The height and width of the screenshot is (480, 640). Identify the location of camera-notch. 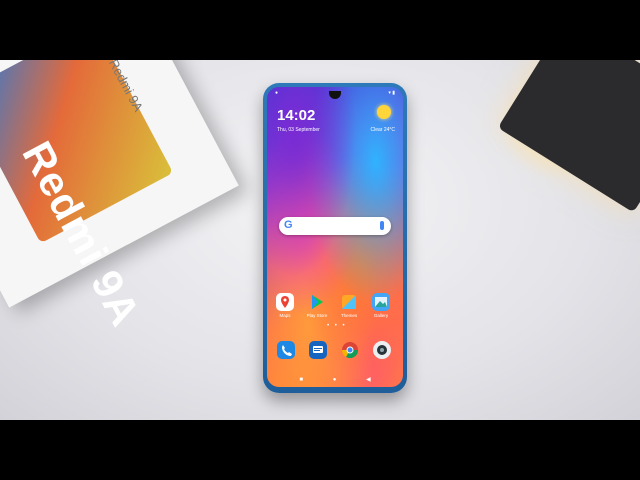
(335, 95).